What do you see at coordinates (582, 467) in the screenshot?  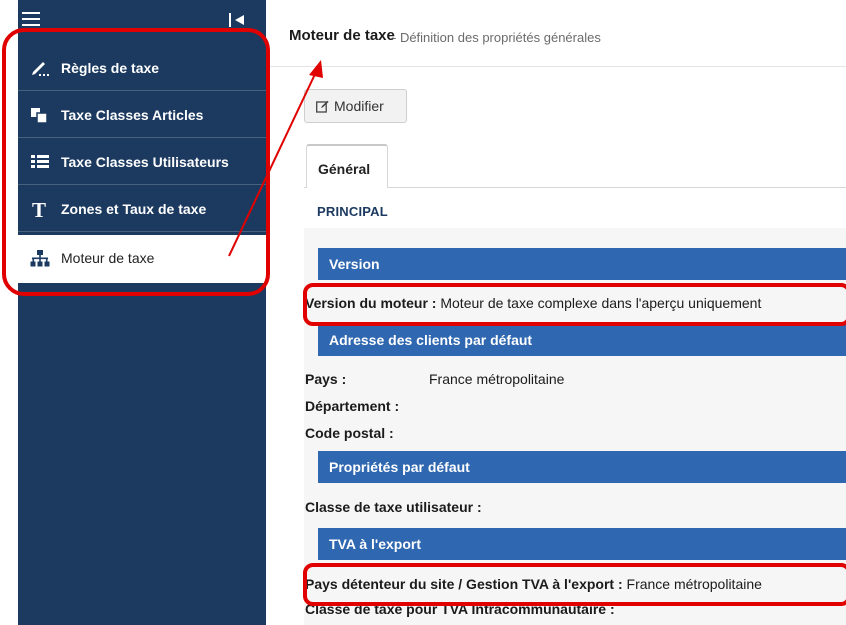 I see `group-header-defaults: Propriétés par défaut` at bounding box center [582, 467].